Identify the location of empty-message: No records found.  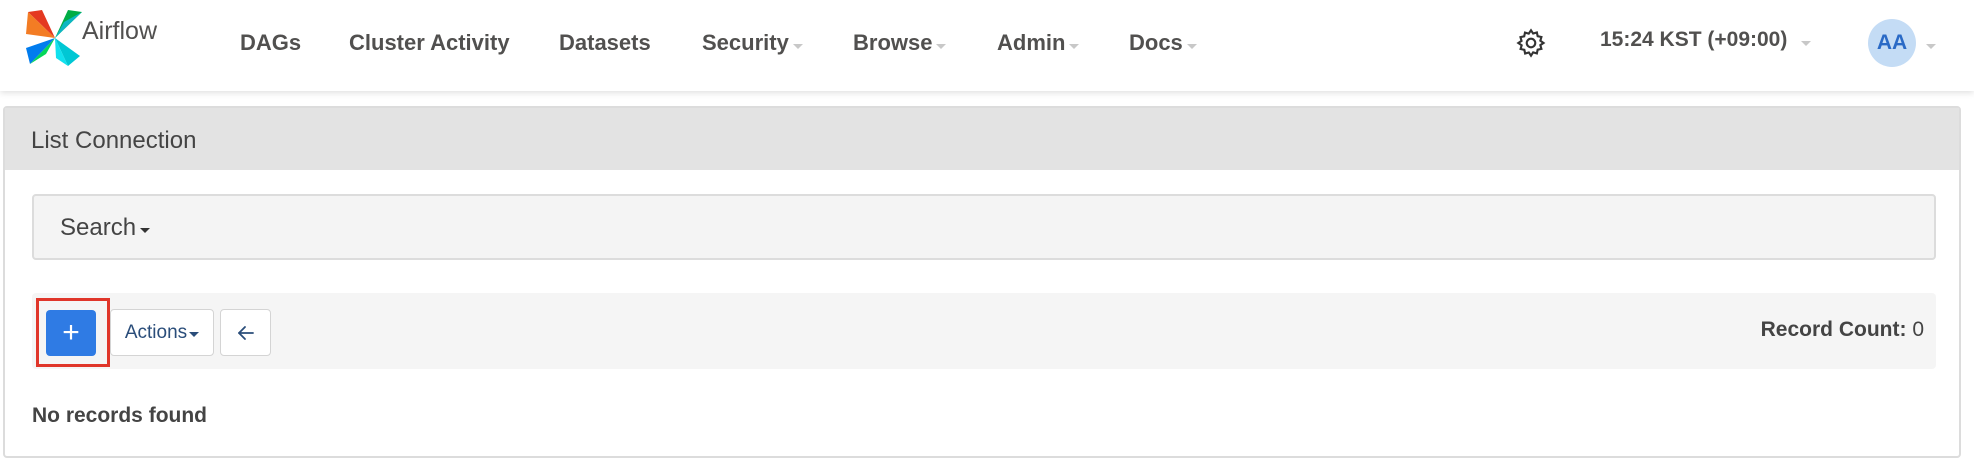
(120, 415).